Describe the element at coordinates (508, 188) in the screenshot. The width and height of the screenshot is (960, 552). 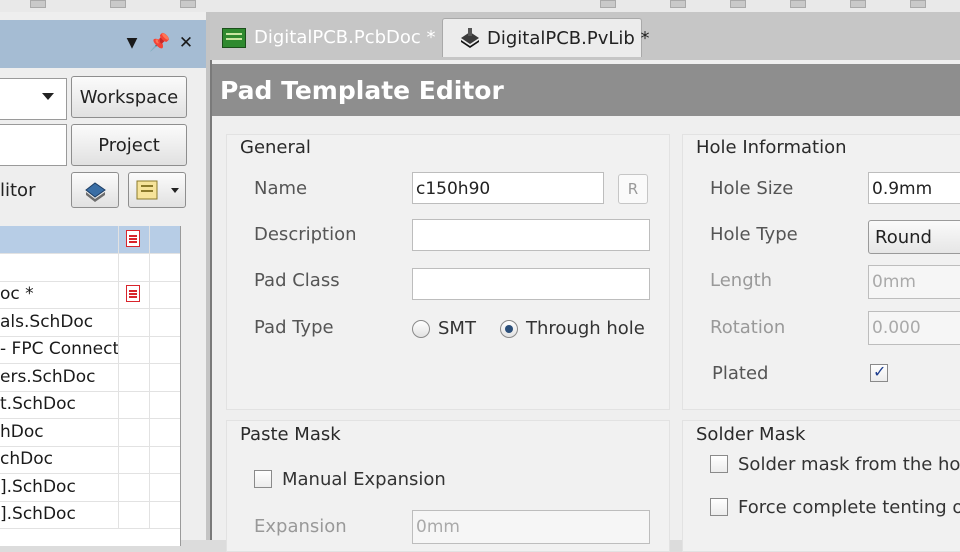
I see `name-field: c150h90` at that location.